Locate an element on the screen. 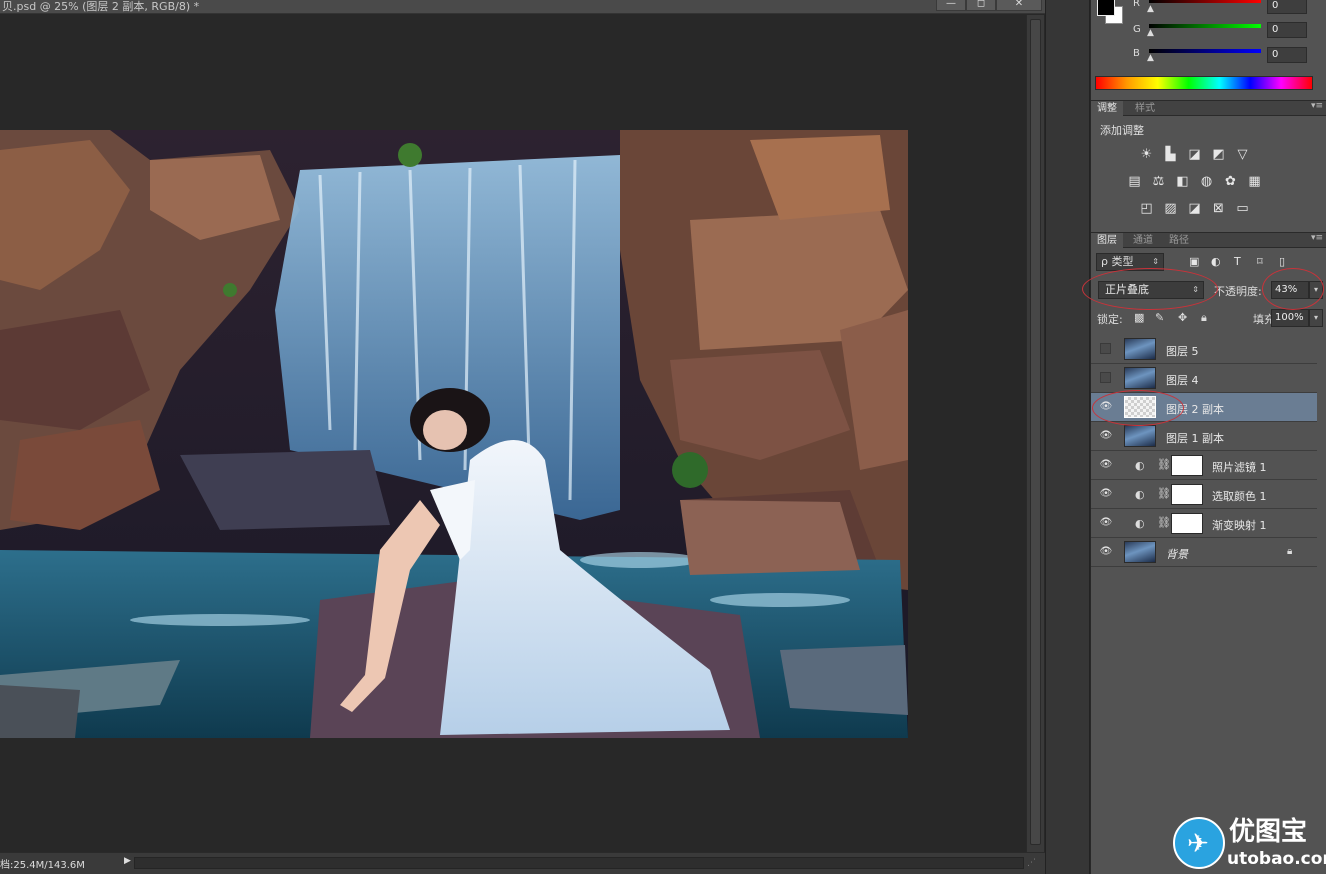 The width and height of the screenshot is (1326, 874). filter-shape-icon: ⌑ is located at coordinates (1260, 261).